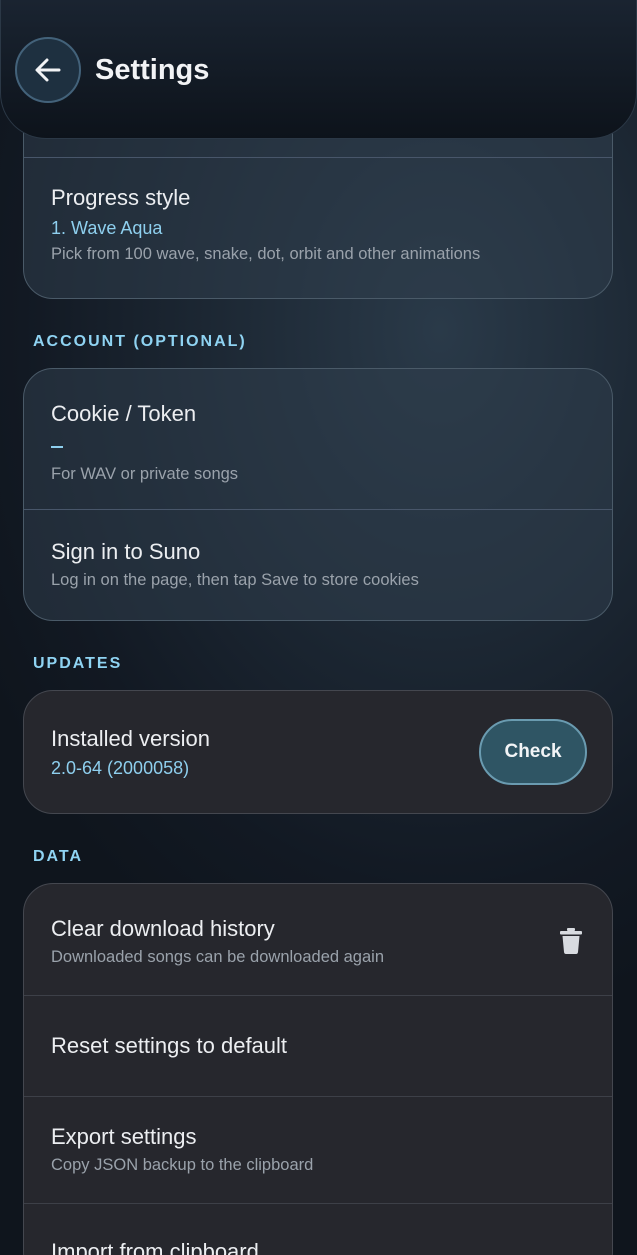 The height and width of the screenshot is (1255, 637). Describe the element at coordinates (152, 70) in the screenshot. I see `page-title: Settings` at that location.